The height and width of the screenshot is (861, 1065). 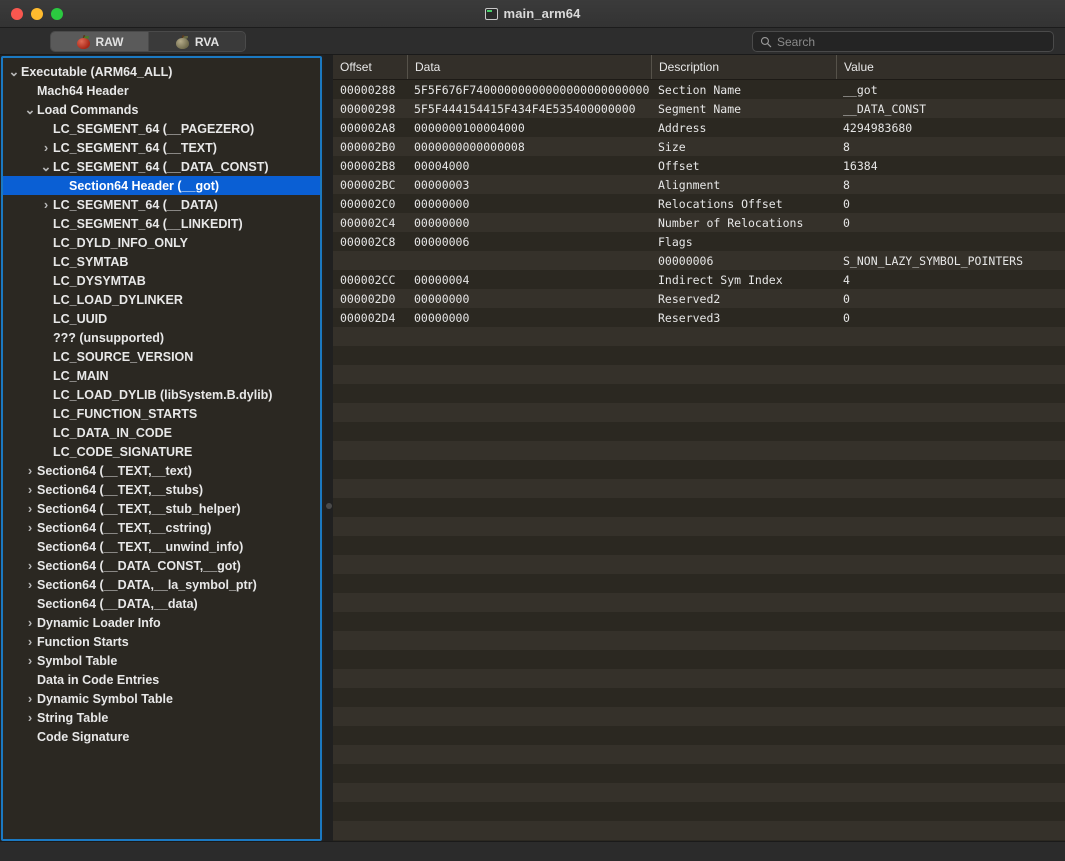 I want to click on table-row: 000002BC 00000003 Alignment 8, so click(x=699, y=184).